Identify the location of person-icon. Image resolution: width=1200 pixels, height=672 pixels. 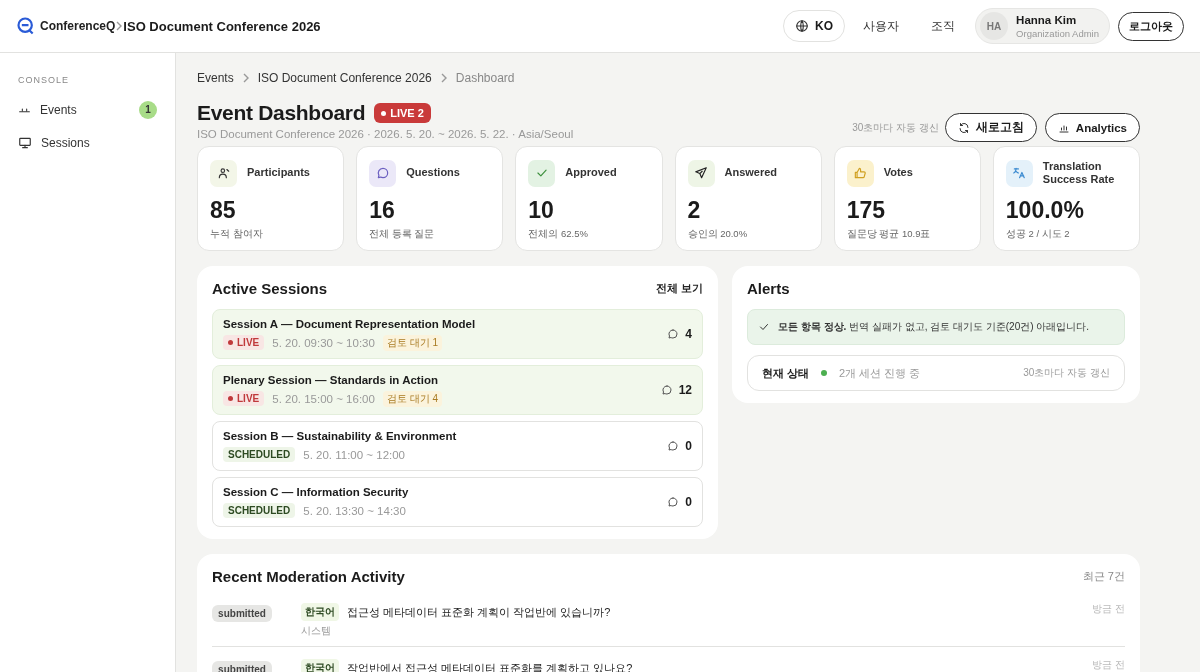
(223, 173).